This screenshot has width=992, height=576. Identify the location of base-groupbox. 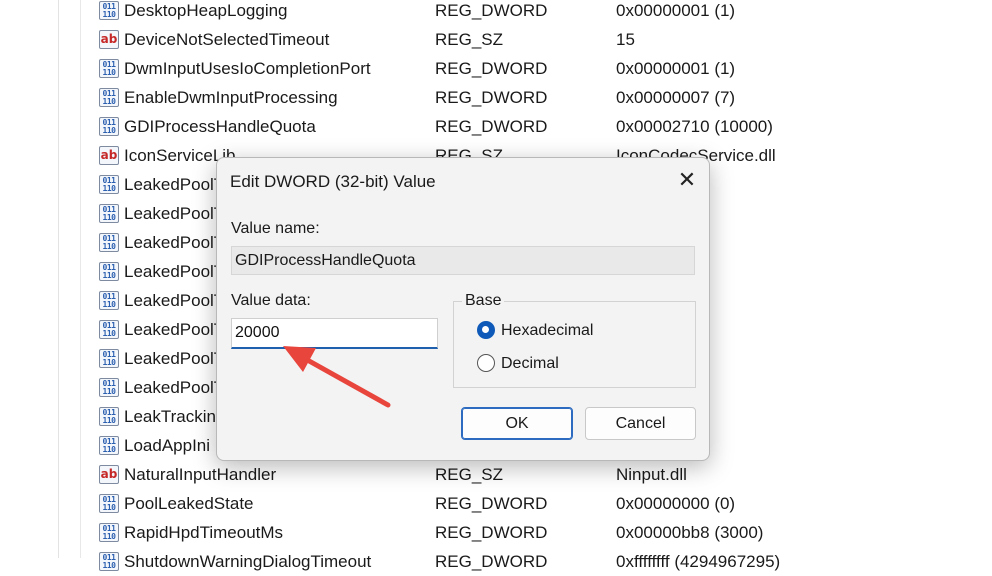
(574, 344).